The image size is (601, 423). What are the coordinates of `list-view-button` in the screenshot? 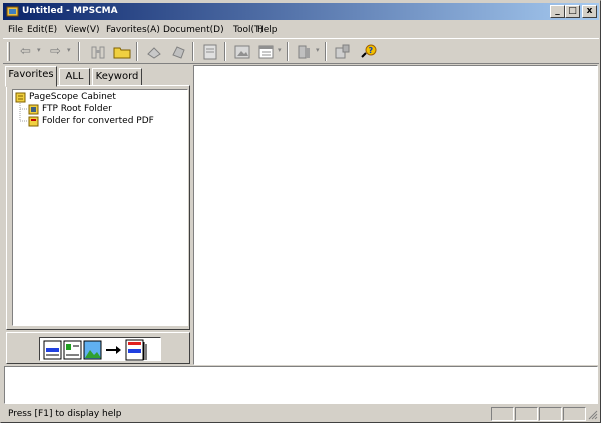 It's located at (265, 51).